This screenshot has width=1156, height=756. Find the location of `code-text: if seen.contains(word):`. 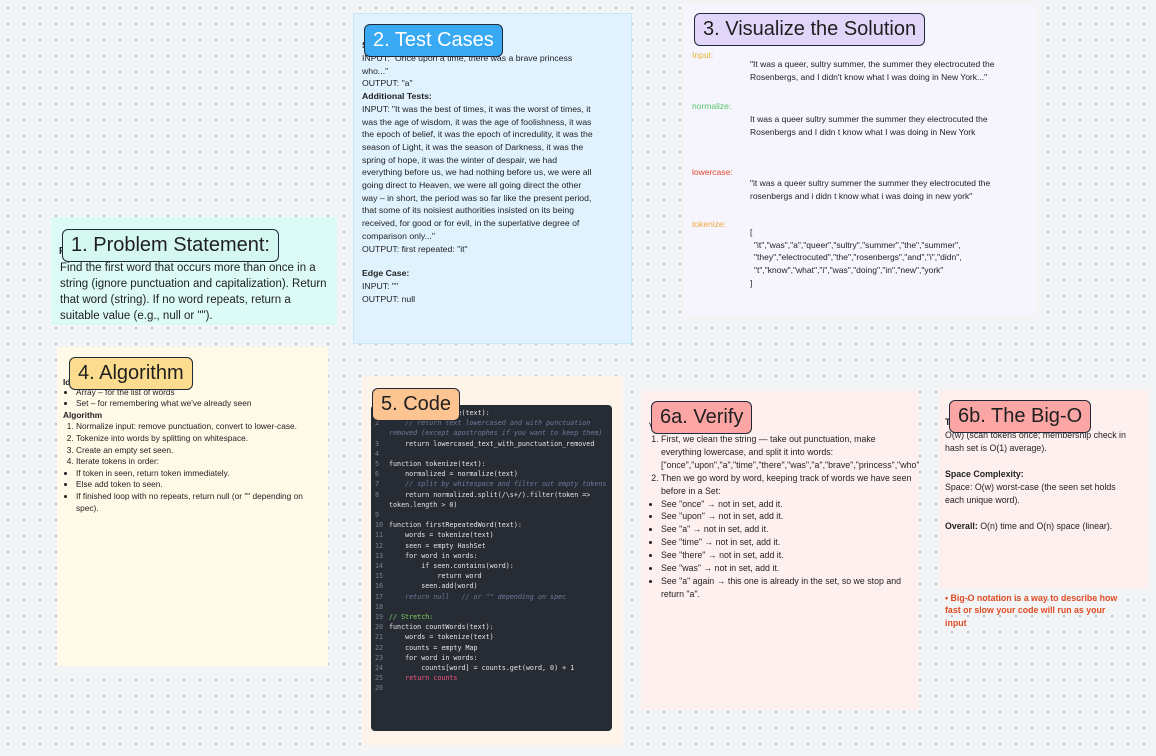

code-text: if seen.contains(word): is located at coordinates (451, 566).